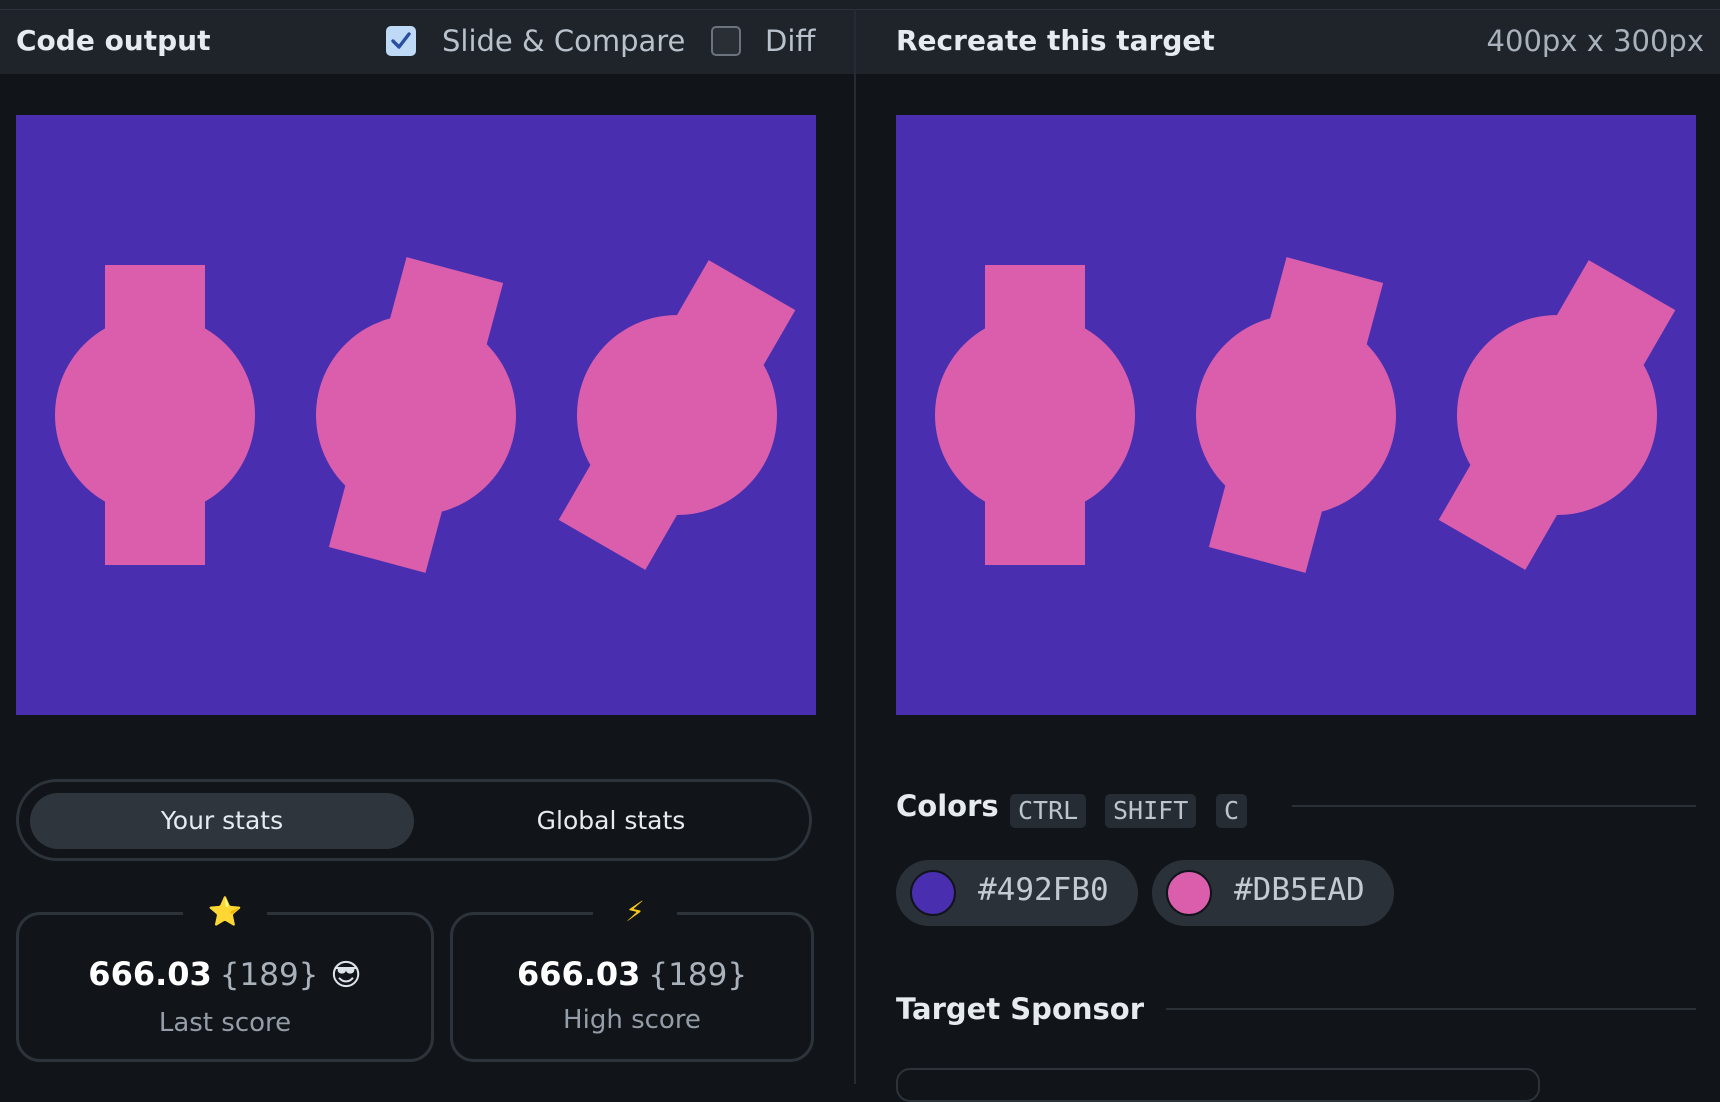  Describe the element at coordinates (1055, 40) in the screenshot. I see `target-title: Recreate this target` at that location.